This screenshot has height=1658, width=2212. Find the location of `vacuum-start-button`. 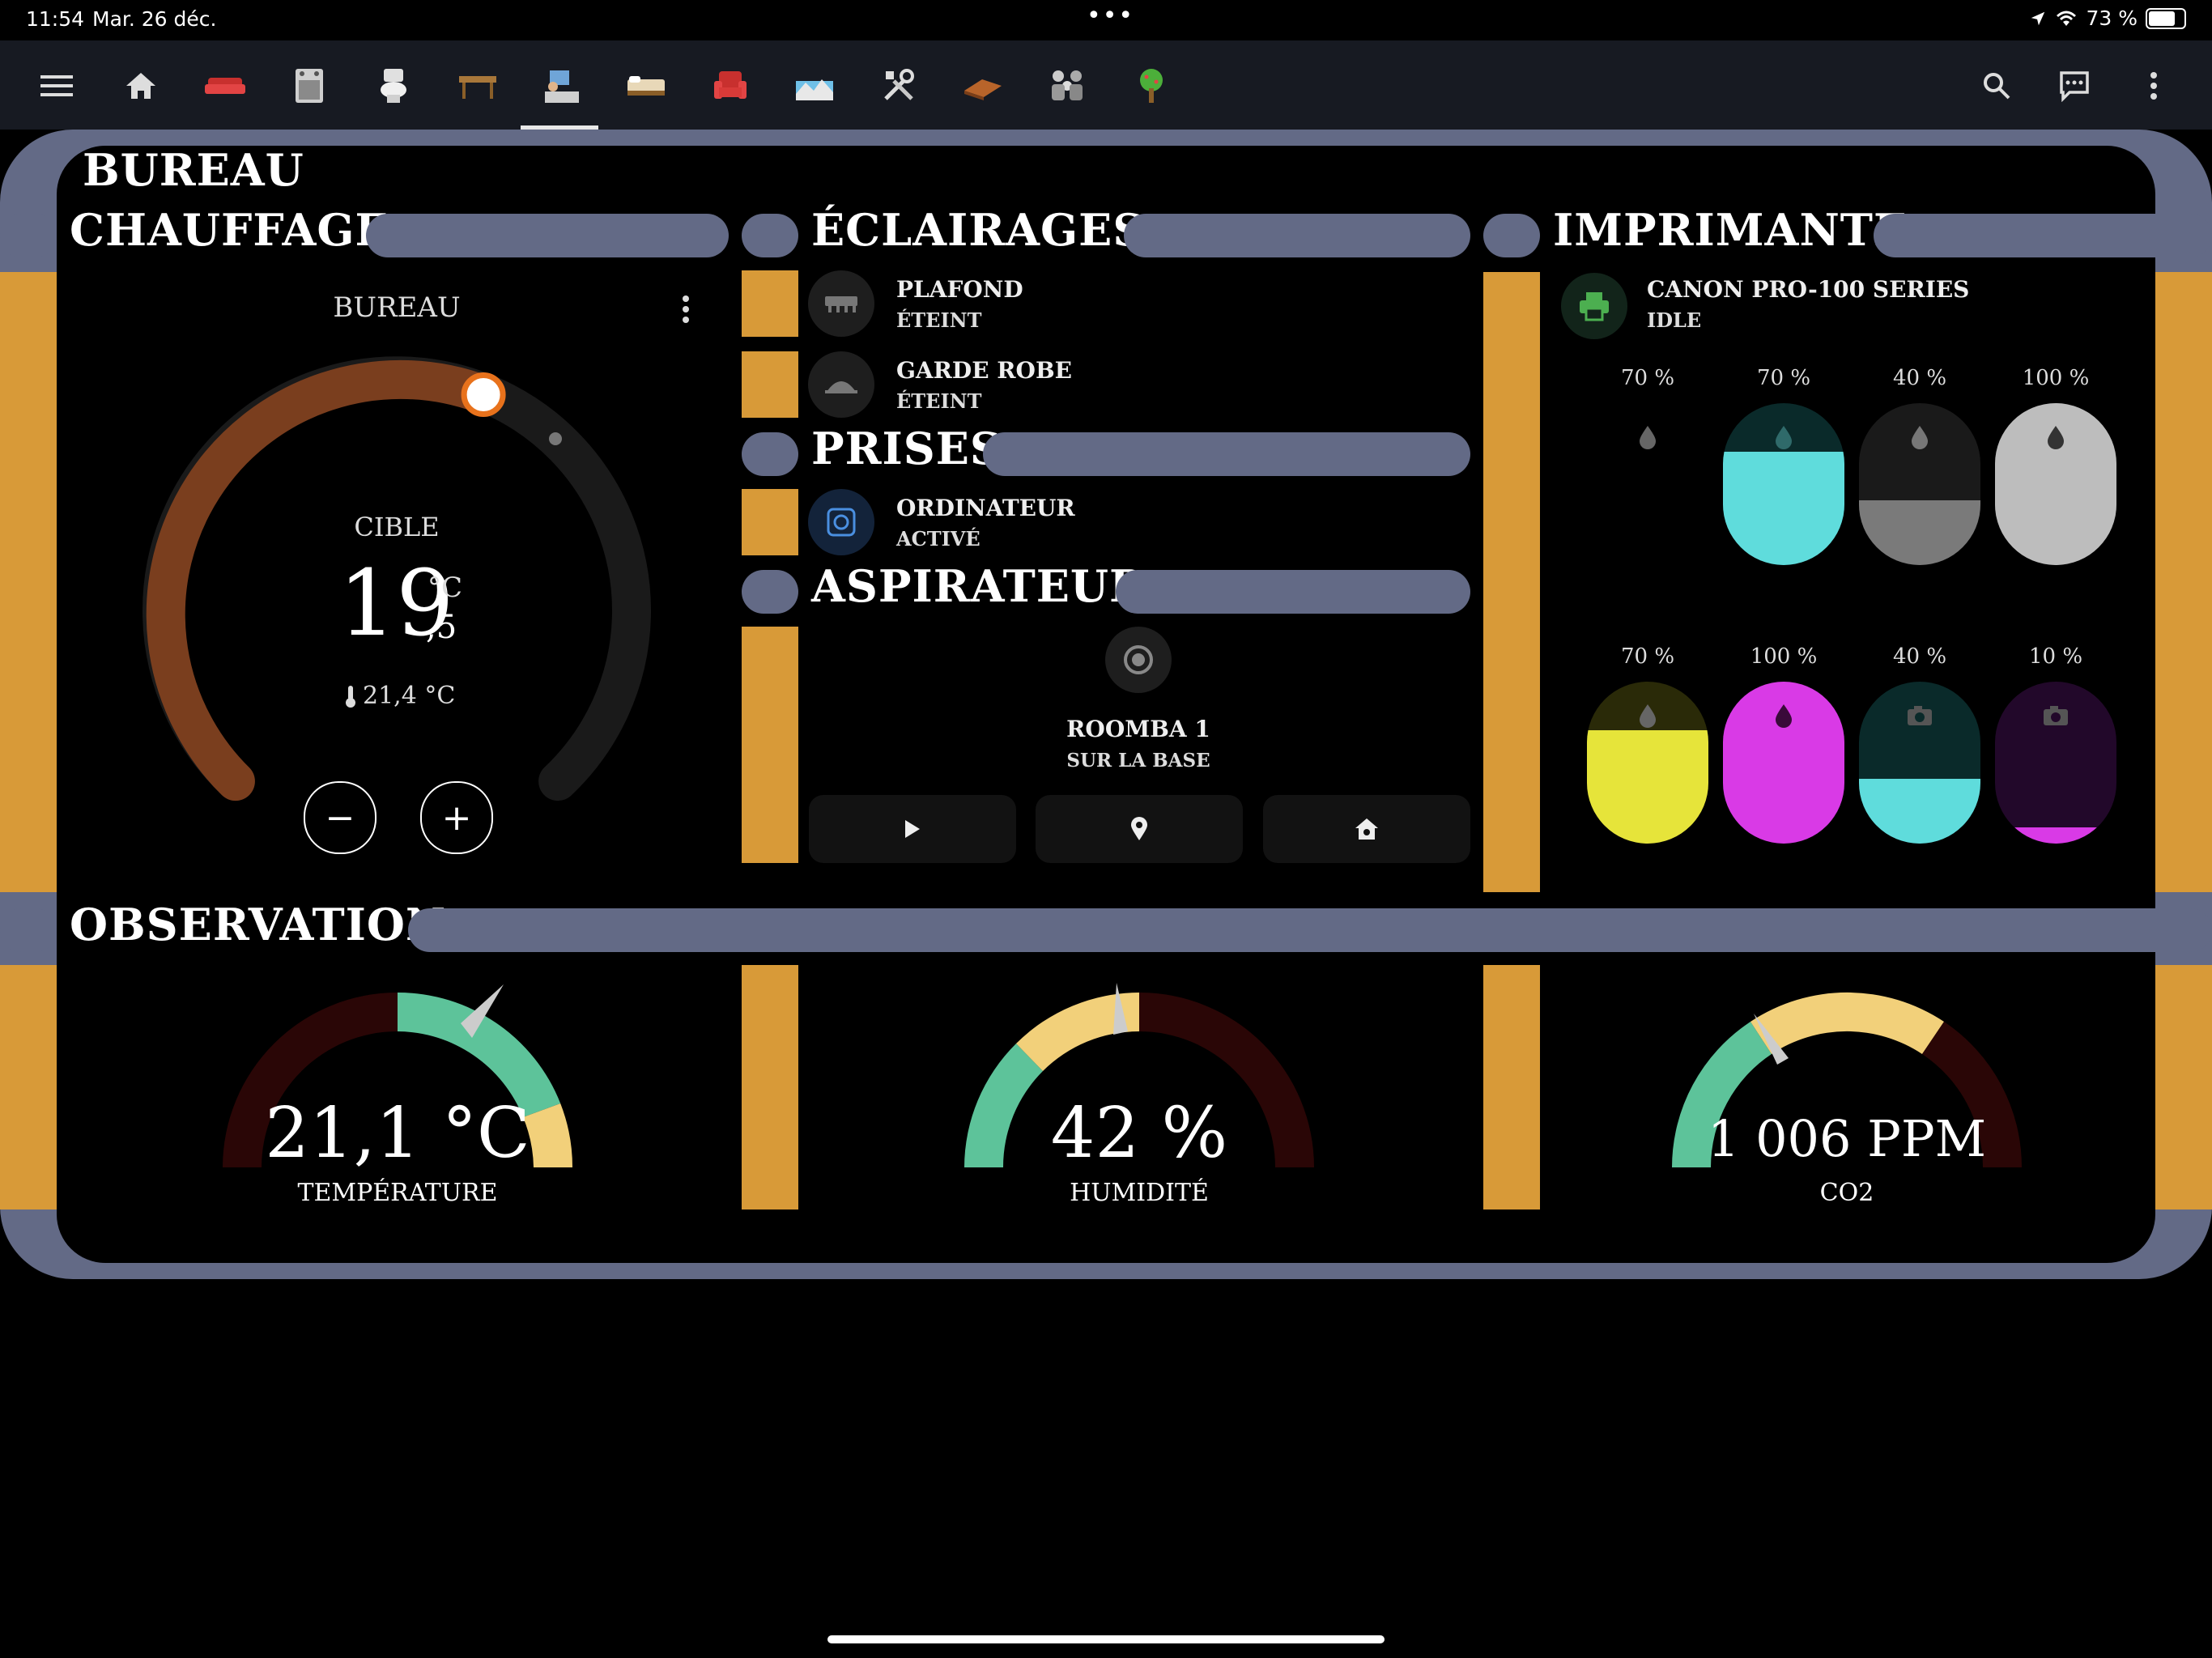

vacuum-start-button is located at coordinates (912, 829).